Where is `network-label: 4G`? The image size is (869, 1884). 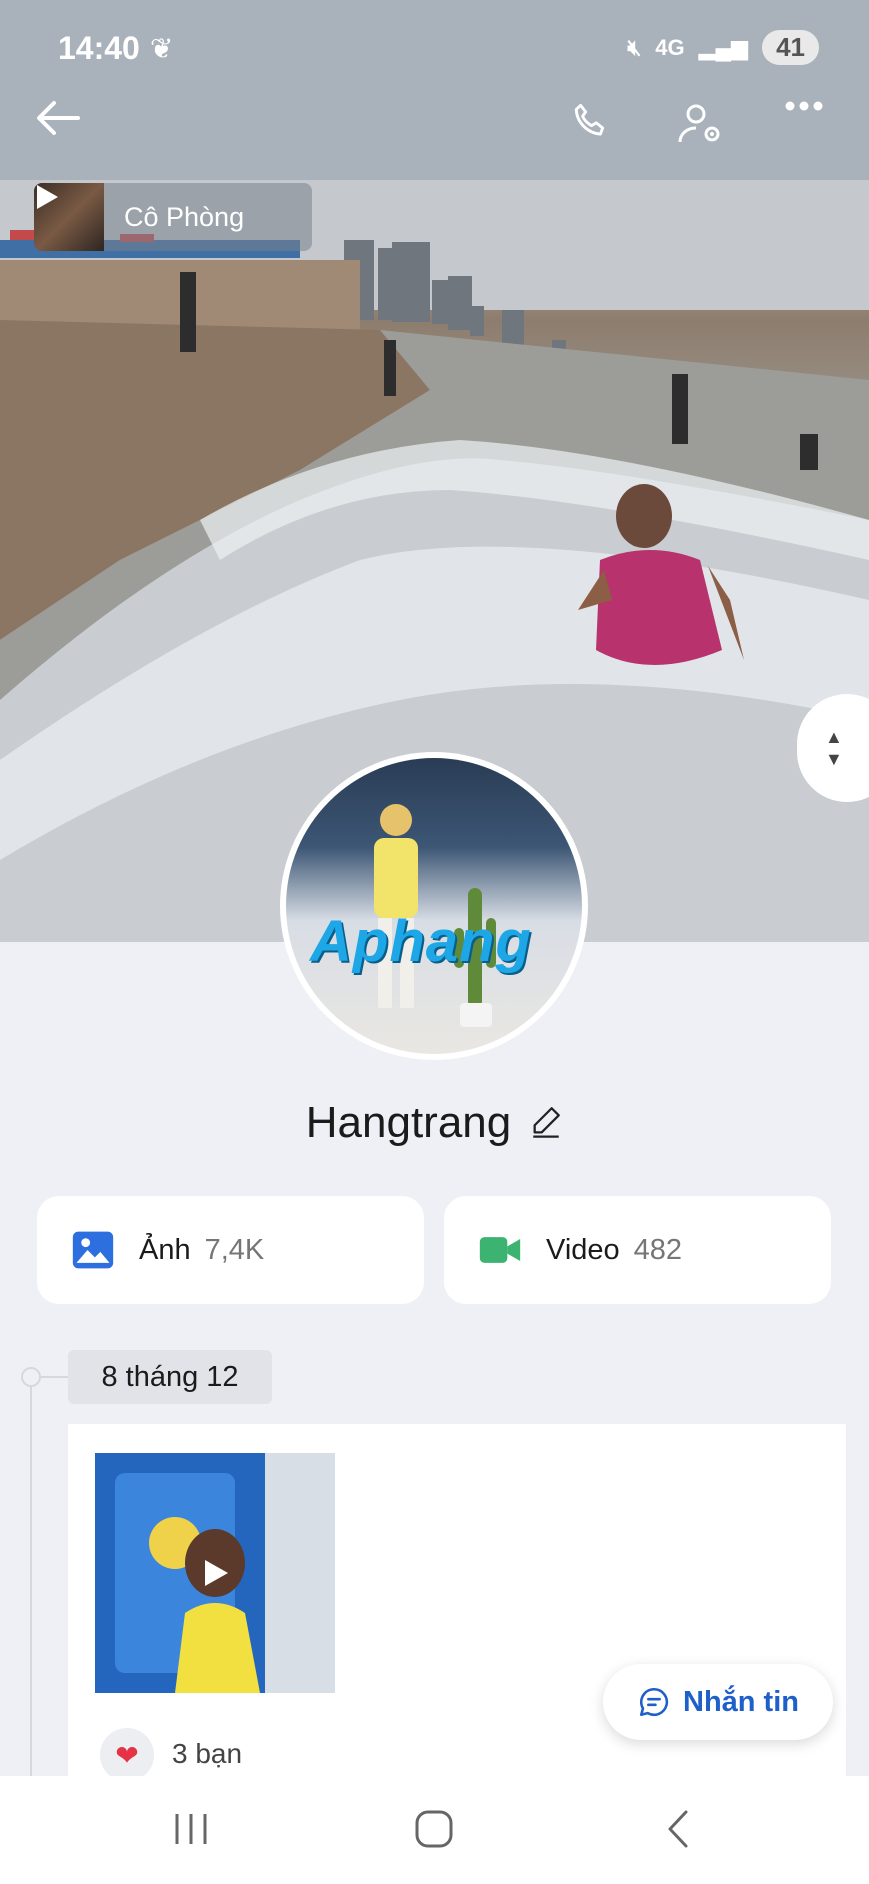 network-label: 4G is located at coordinates (670, 47).